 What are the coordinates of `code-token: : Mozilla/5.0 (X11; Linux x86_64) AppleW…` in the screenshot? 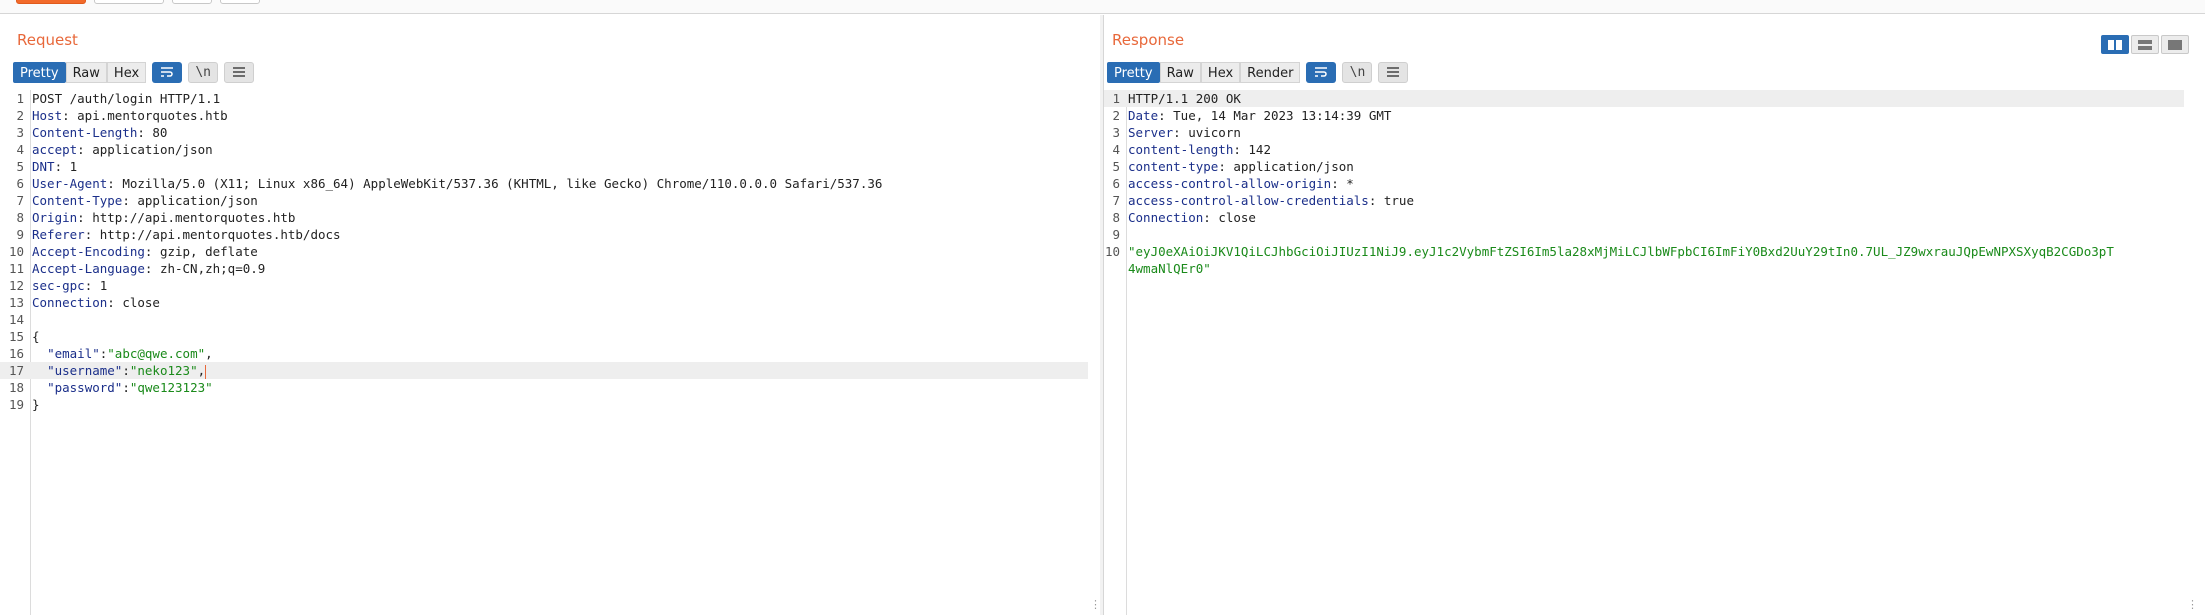 It's located at (495, 183).